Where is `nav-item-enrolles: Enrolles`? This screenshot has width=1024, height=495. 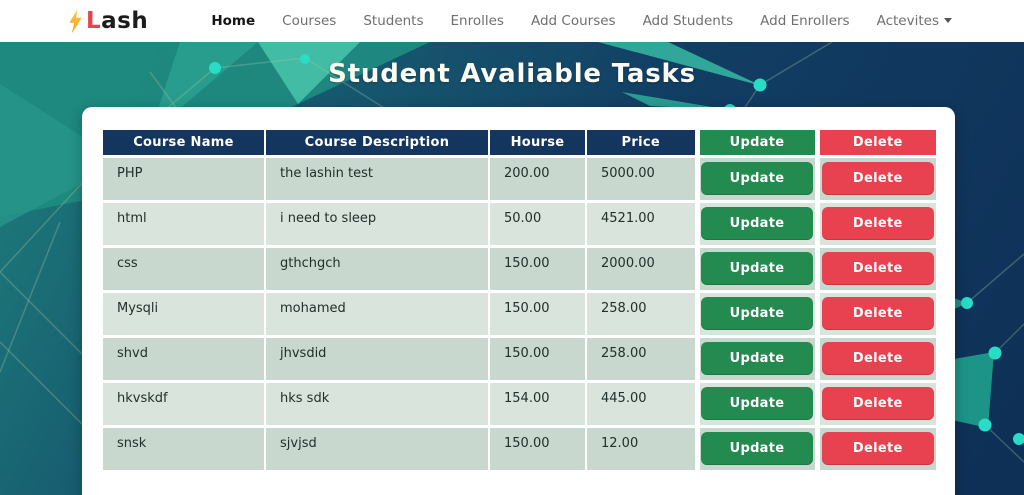 nav-item-enrolles: Enrolles is located at coordinates (477, 21).